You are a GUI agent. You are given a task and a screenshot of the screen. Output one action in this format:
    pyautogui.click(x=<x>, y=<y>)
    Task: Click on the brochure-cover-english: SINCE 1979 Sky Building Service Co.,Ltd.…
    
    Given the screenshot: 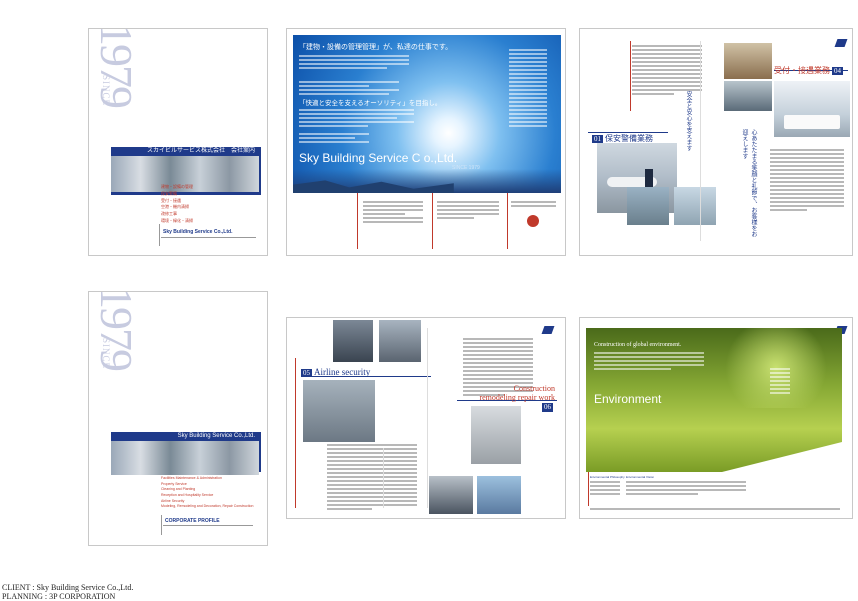 What is the action you would take?
    pyautogui.click(x=178, y=418)
    